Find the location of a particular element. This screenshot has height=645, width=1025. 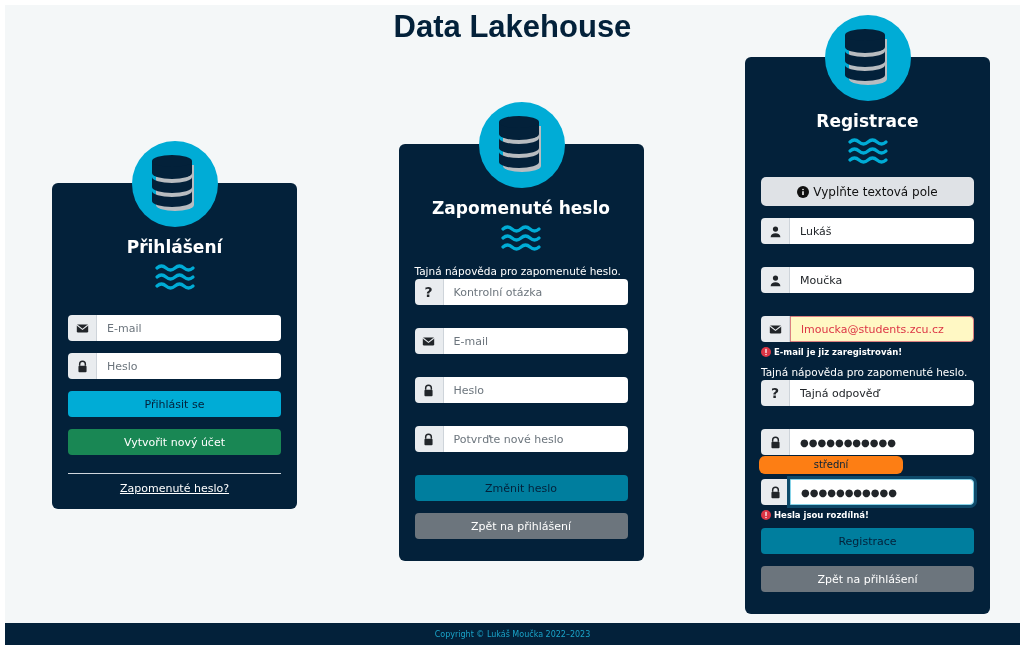

action-button: Registrace is located at coordinates (867, 541).